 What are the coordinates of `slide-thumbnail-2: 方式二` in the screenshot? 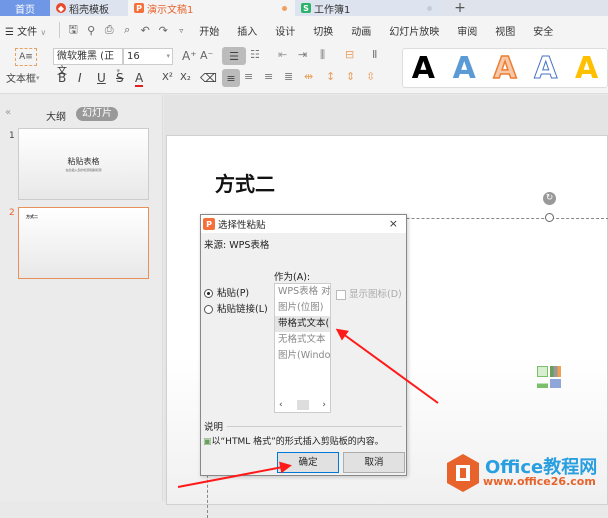 It's located at (83, 243).